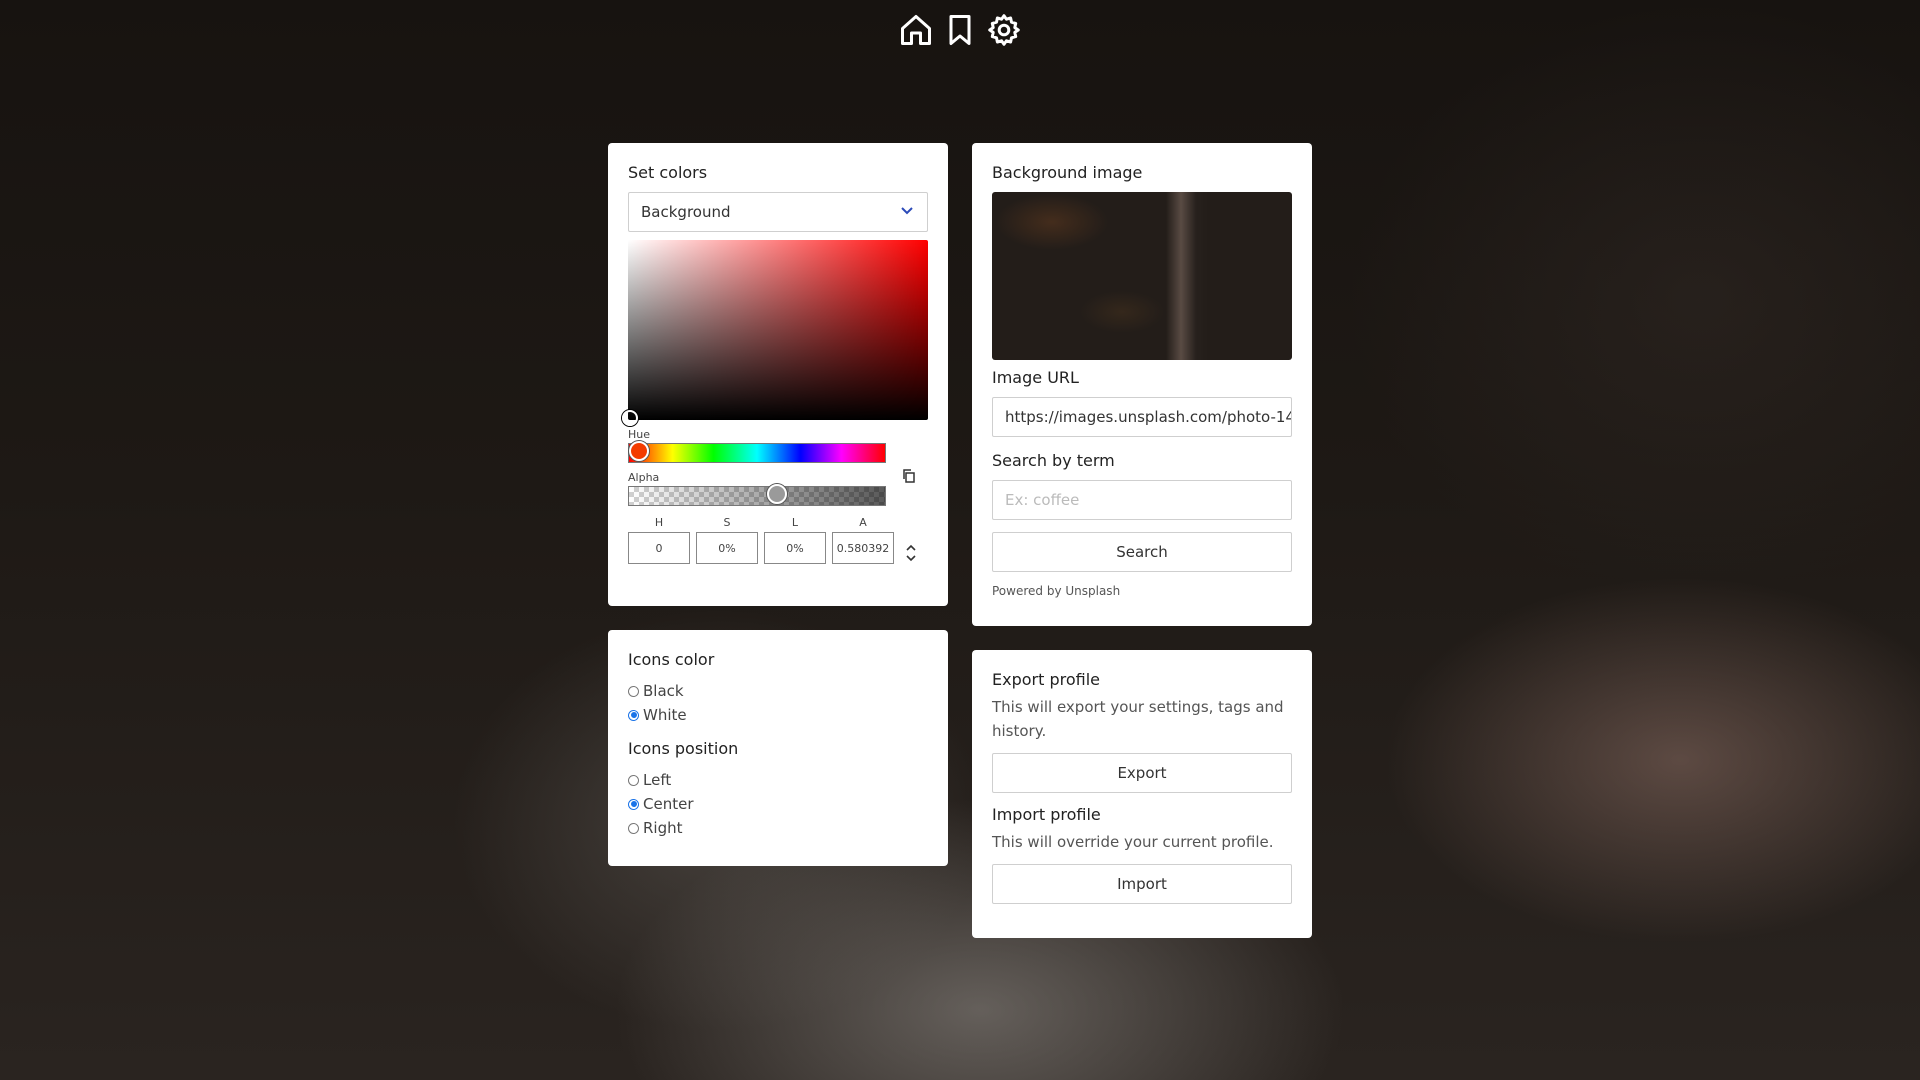 This screenshot has width=1920, height=1080. Describe the element at coordinates (1142, 591) in the screenshot. I see `powered-by-unsplash: Powered by Unsplash` at that location.